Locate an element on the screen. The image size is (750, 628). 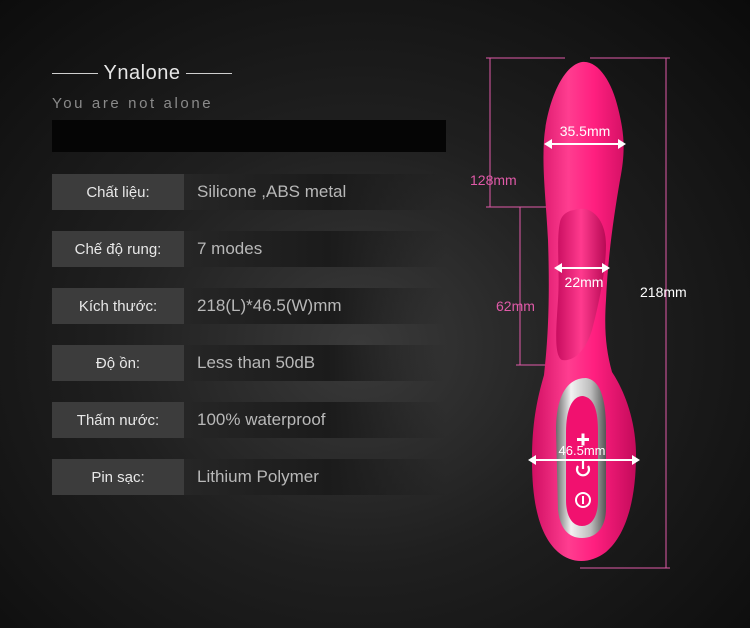
dim-label-arm-length: 62mm is located at coordinates (515, 306).